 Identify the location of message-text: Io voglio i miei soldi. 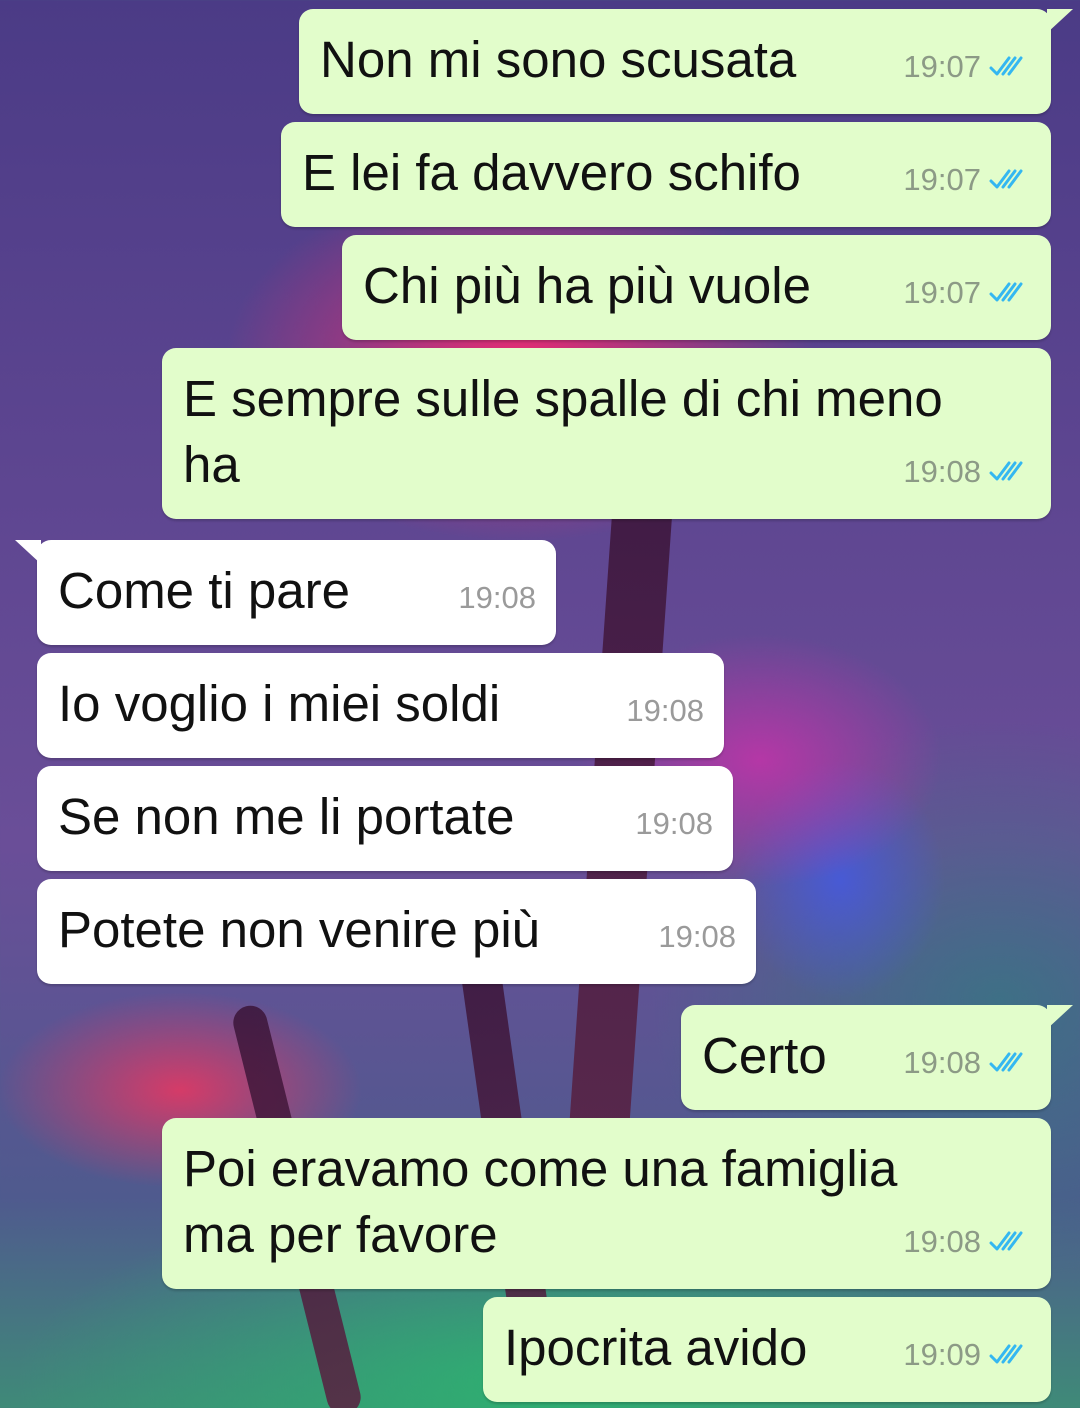
(279, 703).